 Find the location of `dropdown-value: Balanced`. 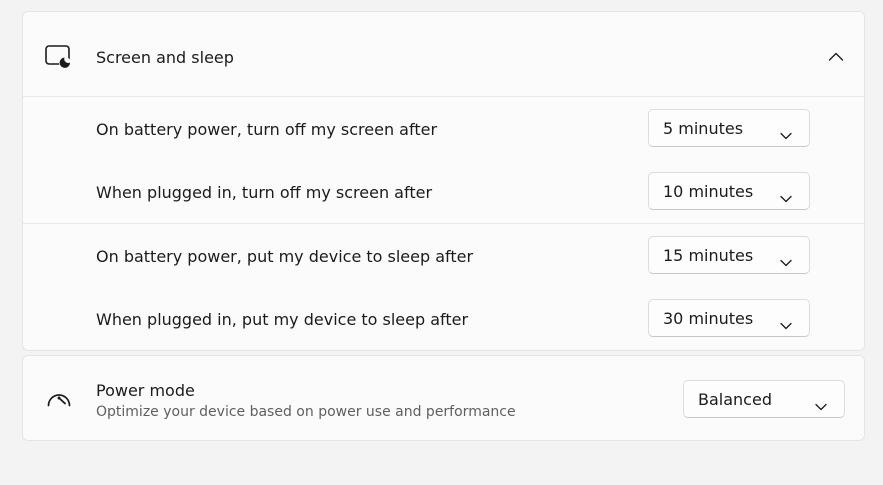

dropdown-value: Balanced is located at coordinates (735, 399).